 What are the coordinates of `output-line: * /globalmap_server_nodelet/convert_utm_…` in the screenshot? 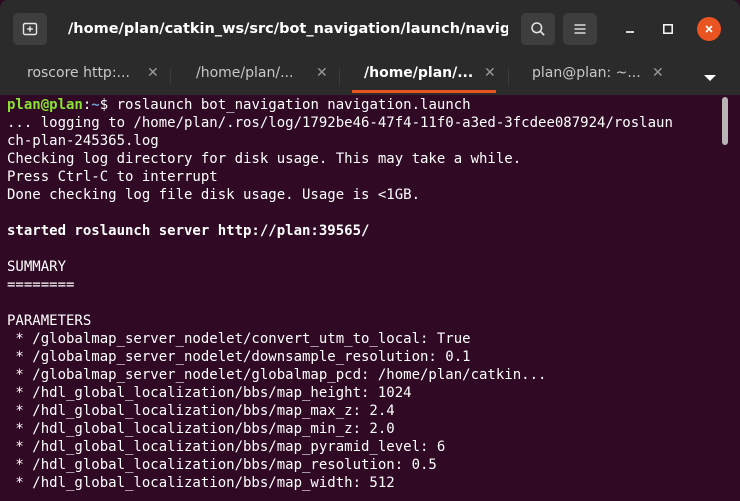 It's located at (239, 339).